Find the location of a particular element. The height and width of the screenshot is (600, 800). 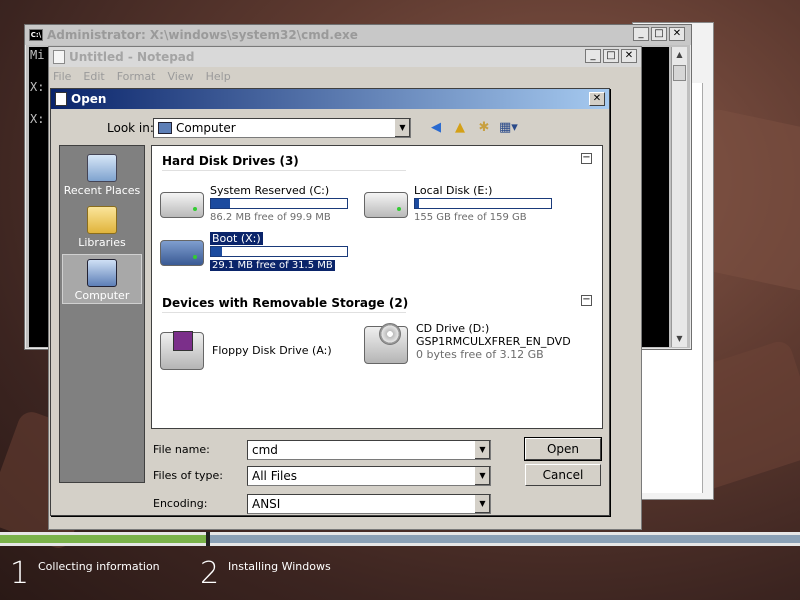

look-in-value: Computer is located at coordinates (206, 128).